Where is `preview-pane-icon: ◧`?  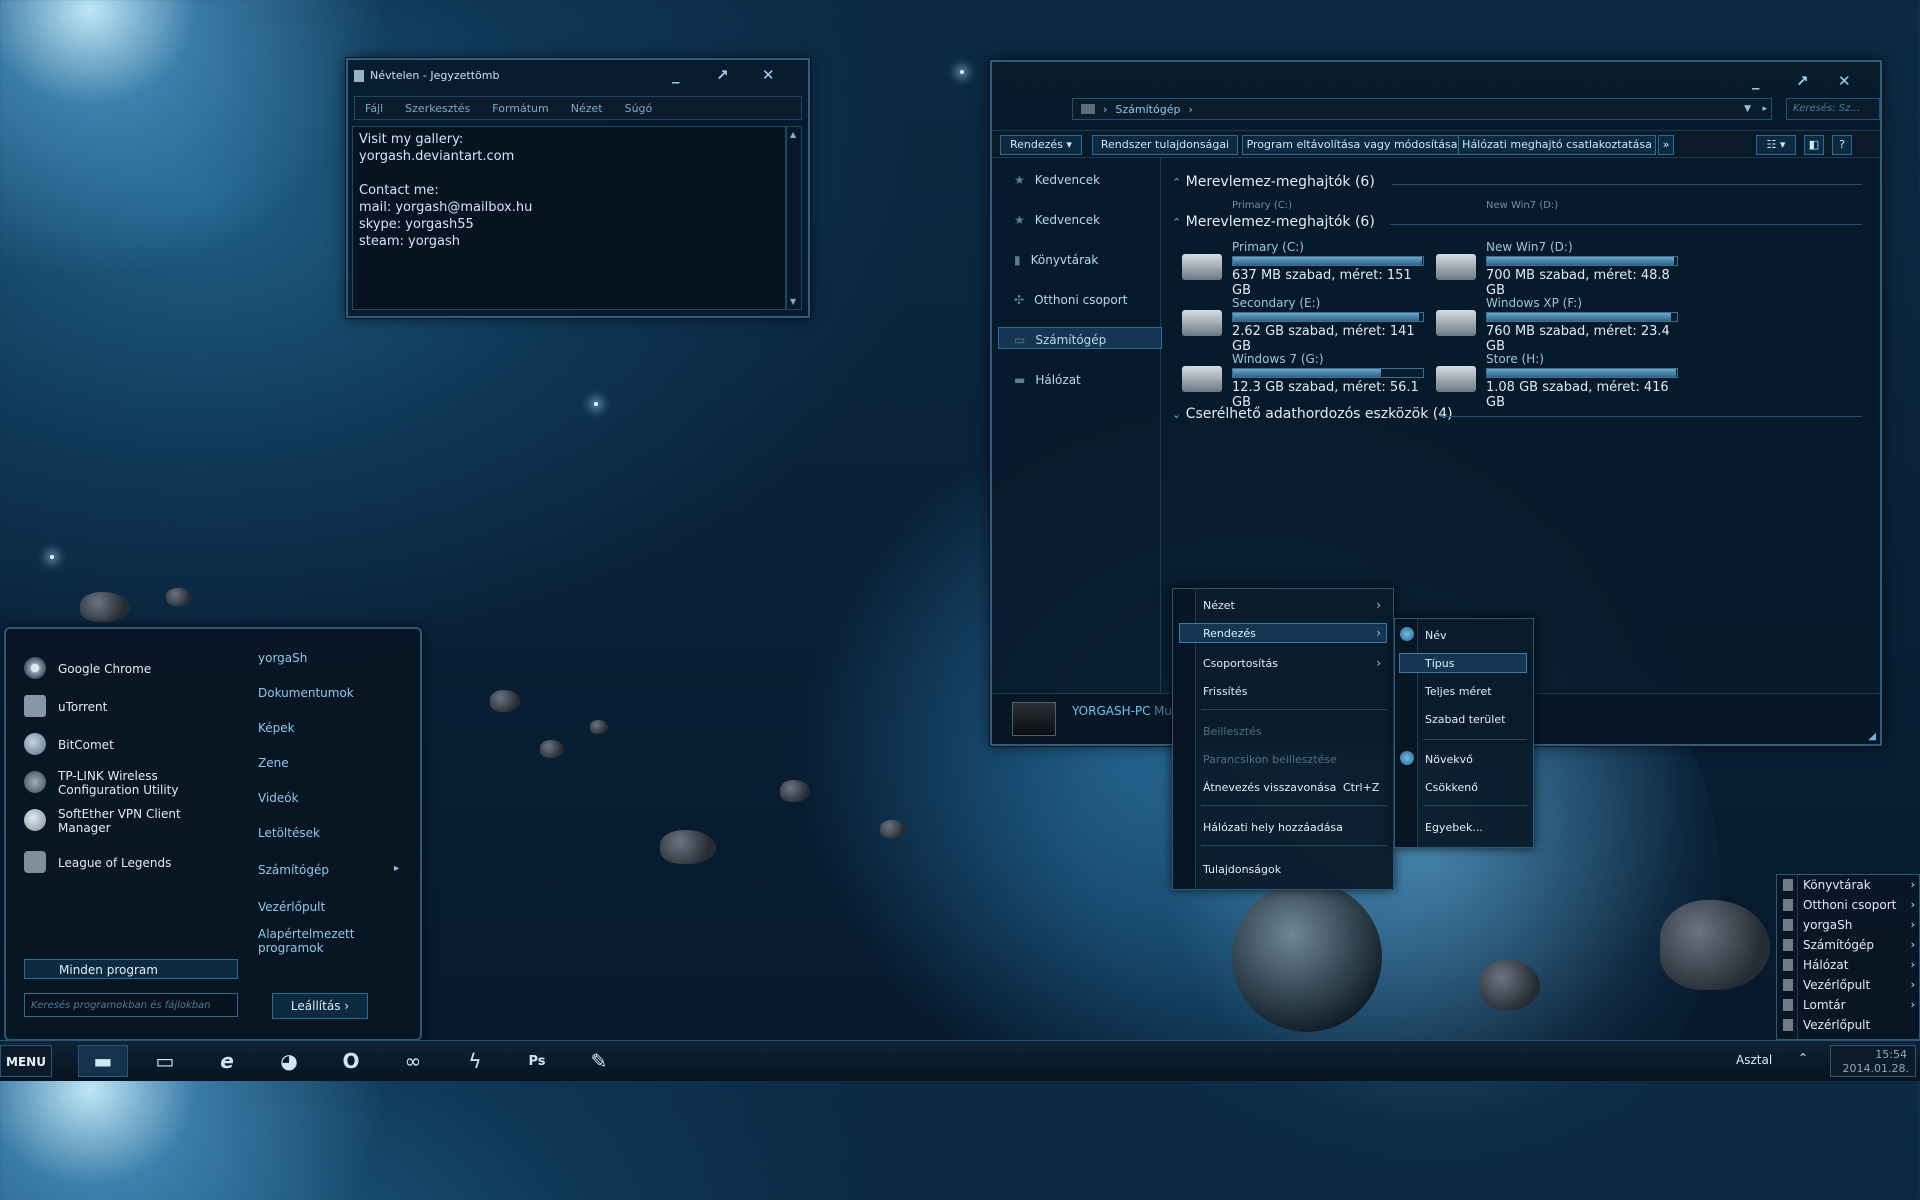 preview-pane-icon: ◧ is located at coordinates (1814, 145).